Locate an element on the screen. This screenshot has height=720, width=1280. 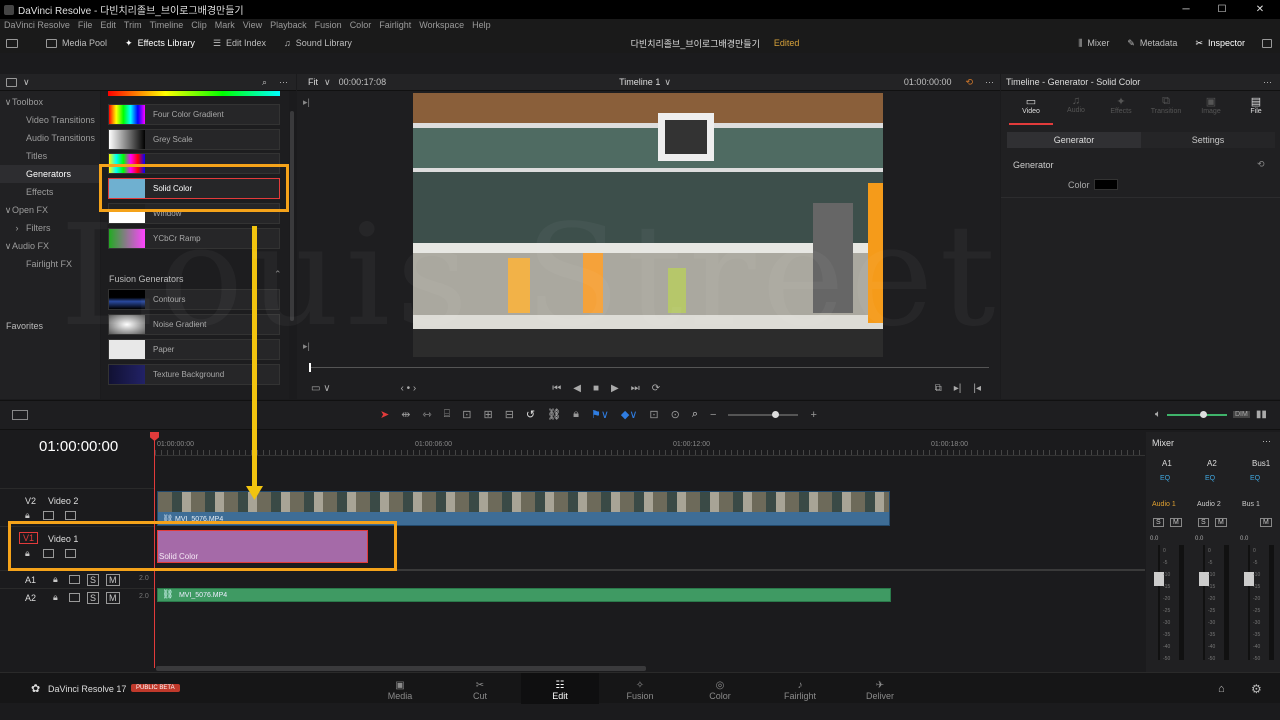
tab-audio: ♫ Audio is located at coordinates (1076, 110).